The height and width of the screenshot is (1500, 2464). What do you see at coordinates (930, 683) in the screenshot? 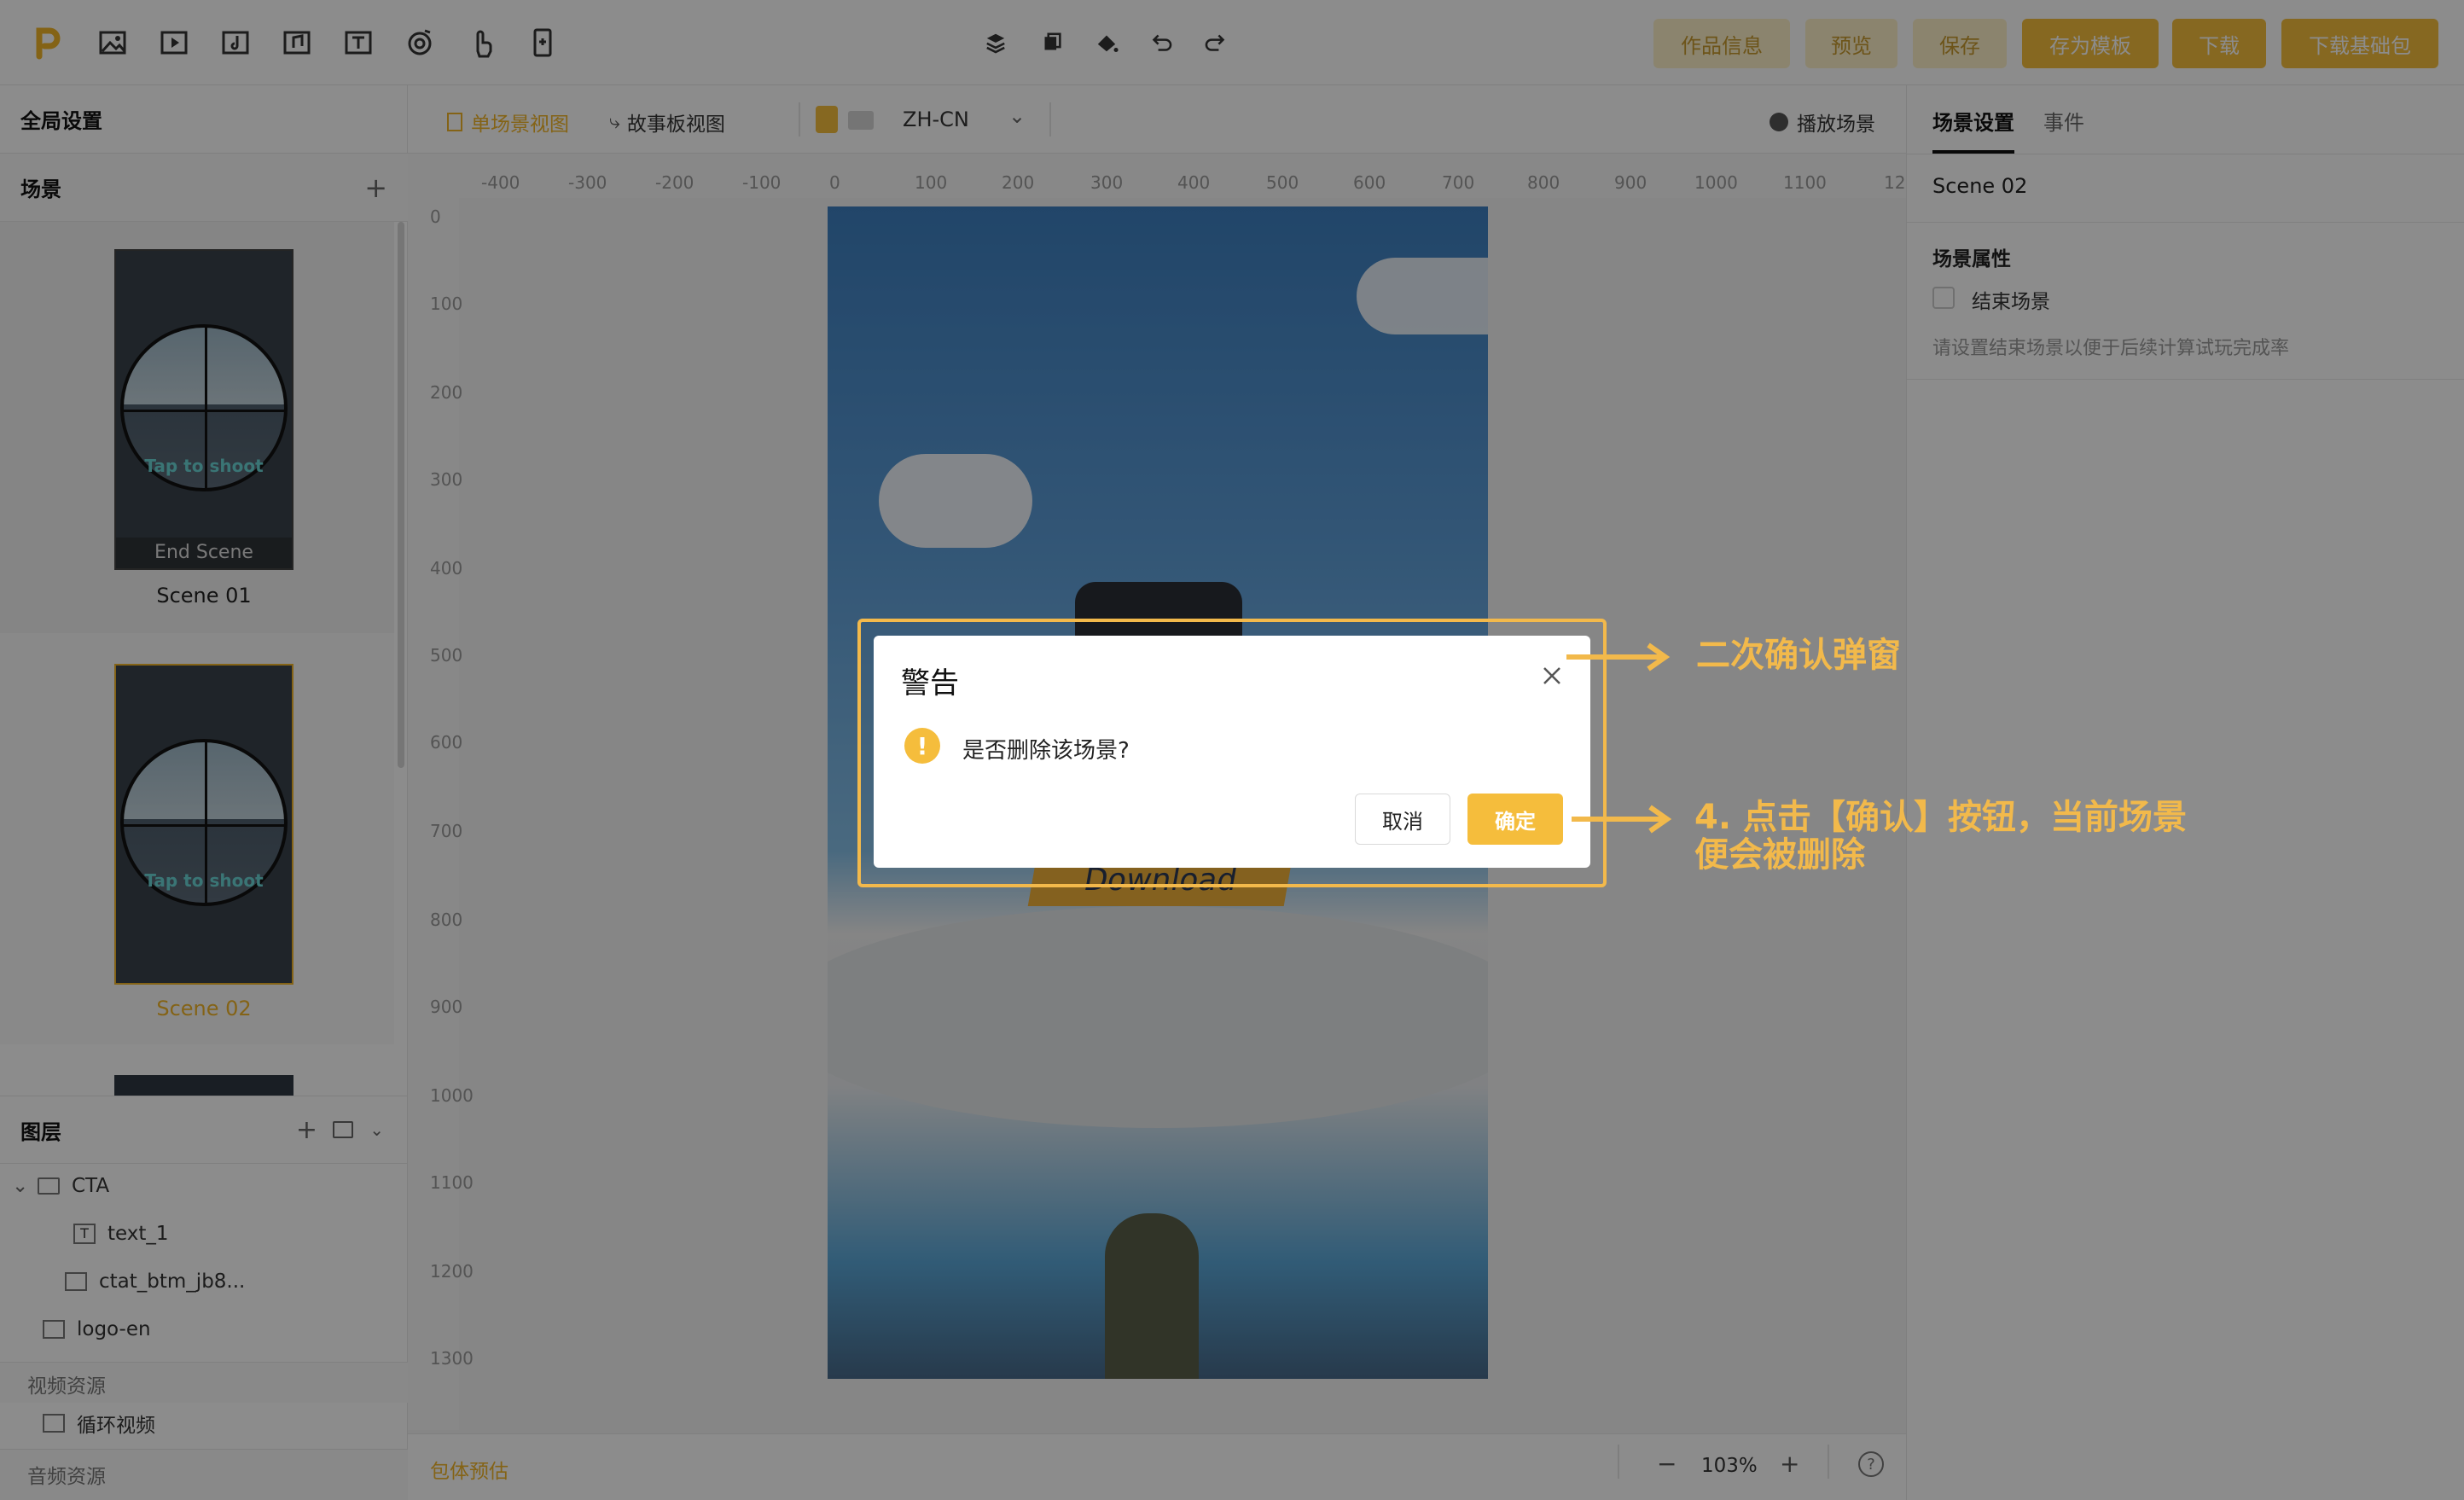
I see `dialog-title: 警告` at bounding box center [930, 683].